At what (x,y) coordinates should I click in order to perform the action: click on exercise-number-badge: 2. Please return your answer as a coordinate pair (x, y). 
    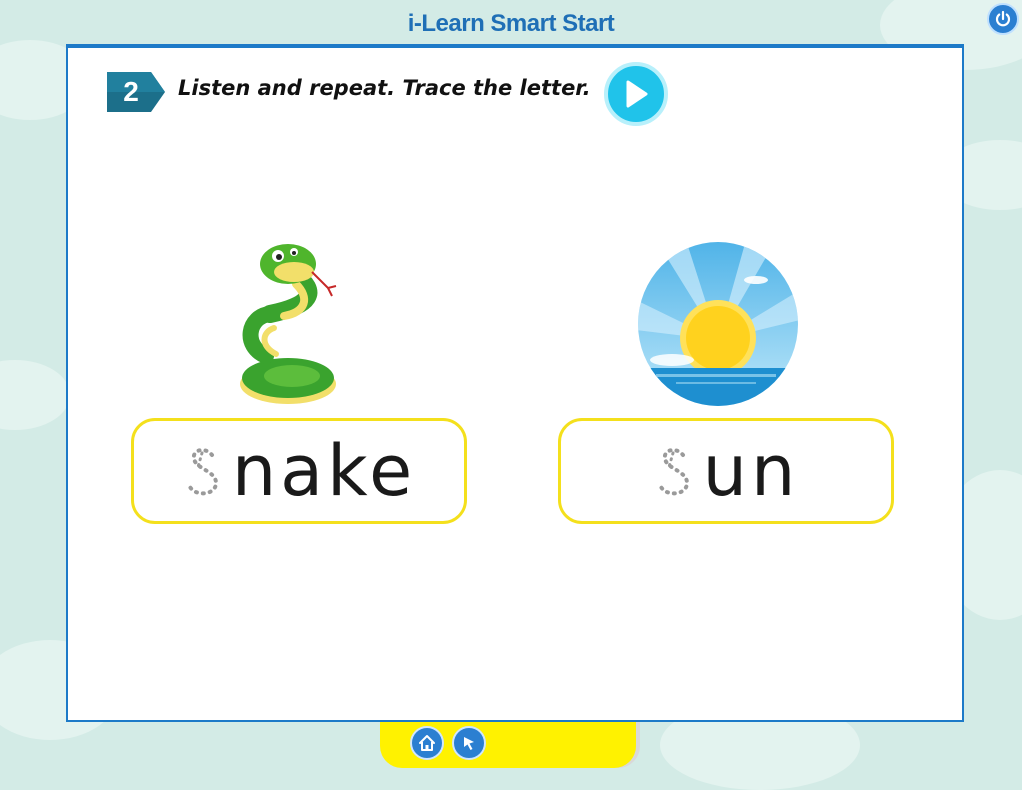
    Looking at the image, I should click on (136, 92).